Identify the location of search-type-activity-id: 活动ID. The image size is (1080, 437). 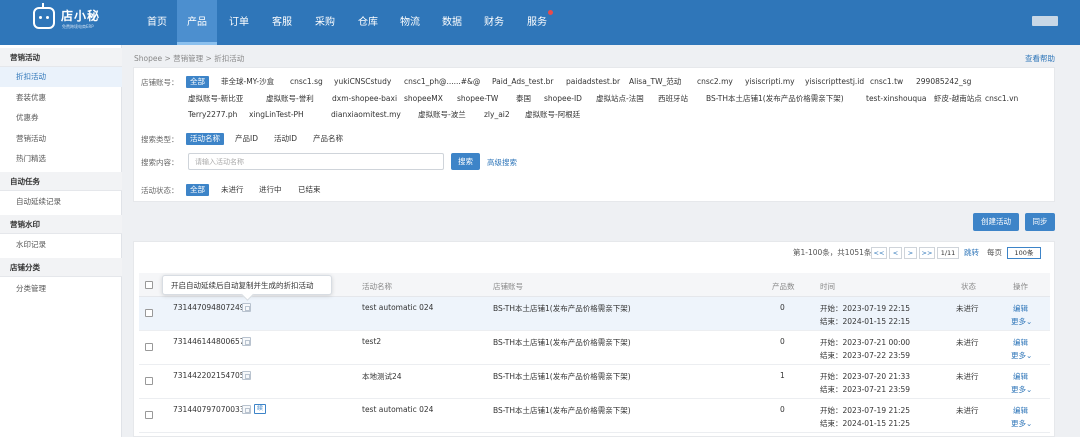
(285, 139).